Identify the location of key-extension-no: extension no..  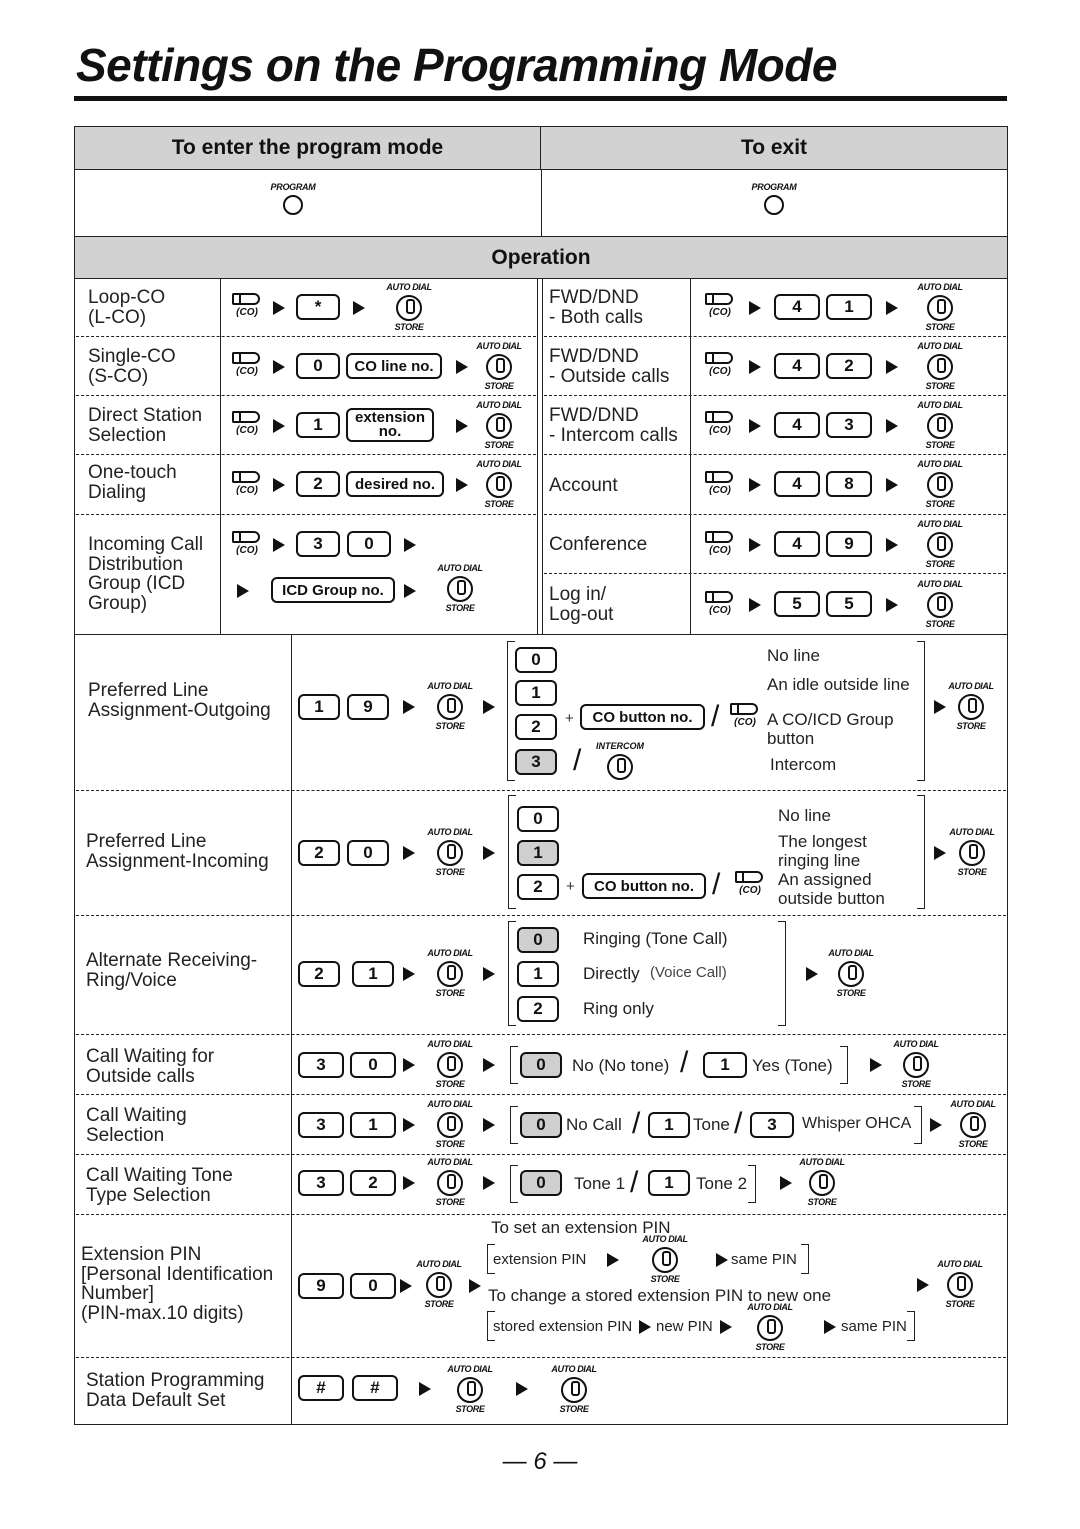
(390, 425).